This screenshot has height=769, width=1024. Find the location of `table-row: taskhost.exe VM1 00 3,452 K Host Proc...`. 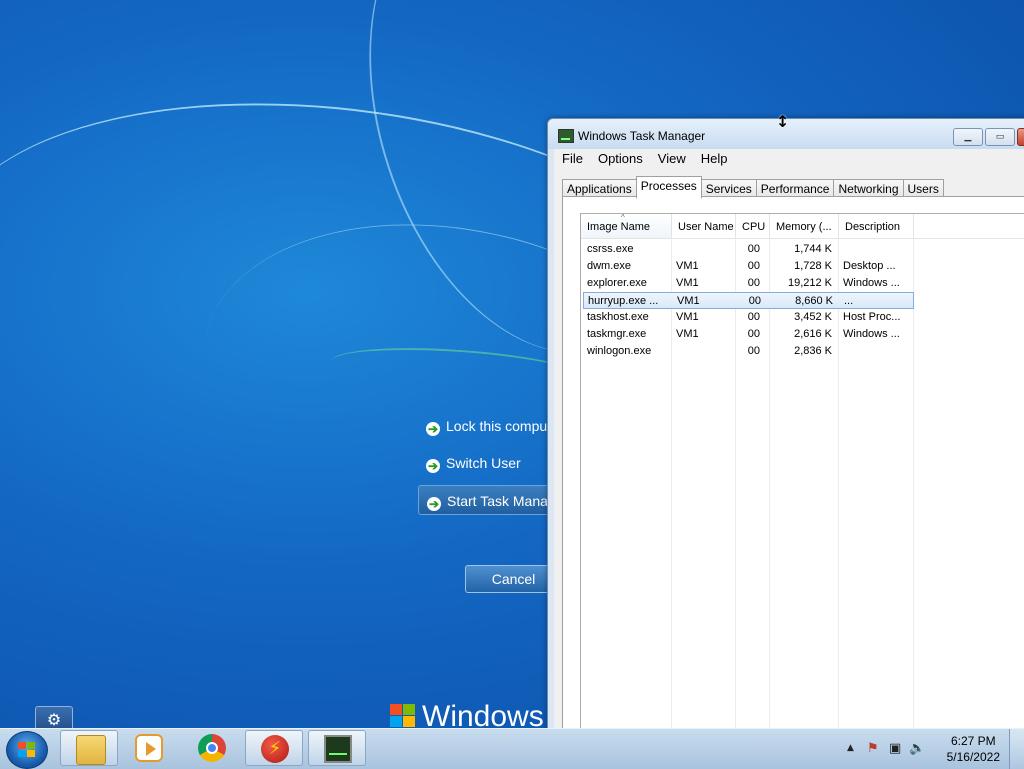

table-row: taskhost.exe VM1 00 3,452 K Host Proc... is located at coordinates (748, 317).